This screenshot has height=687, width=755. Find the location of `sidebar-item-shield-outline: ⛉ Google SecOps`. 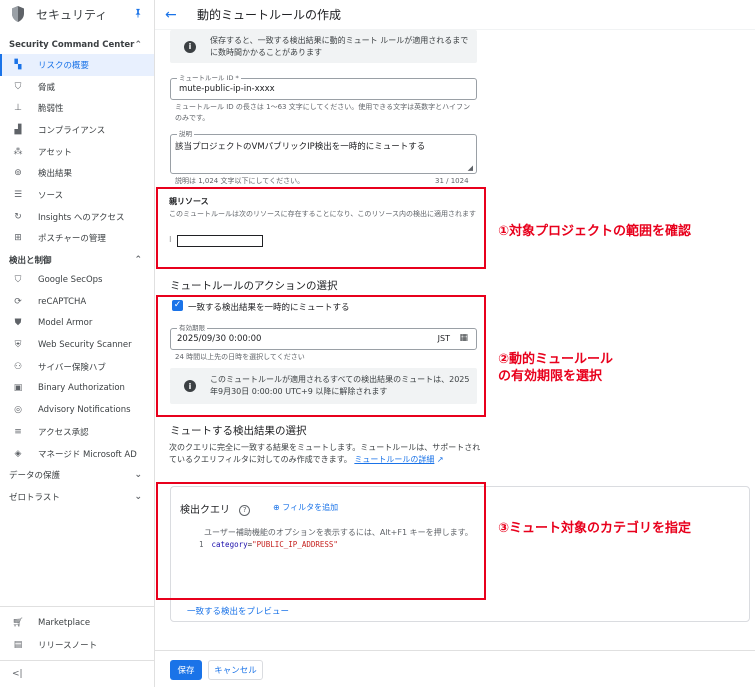

sidebar-item-shield-outline: ⛉ Google SecOps is located at coordinates (77, 280).